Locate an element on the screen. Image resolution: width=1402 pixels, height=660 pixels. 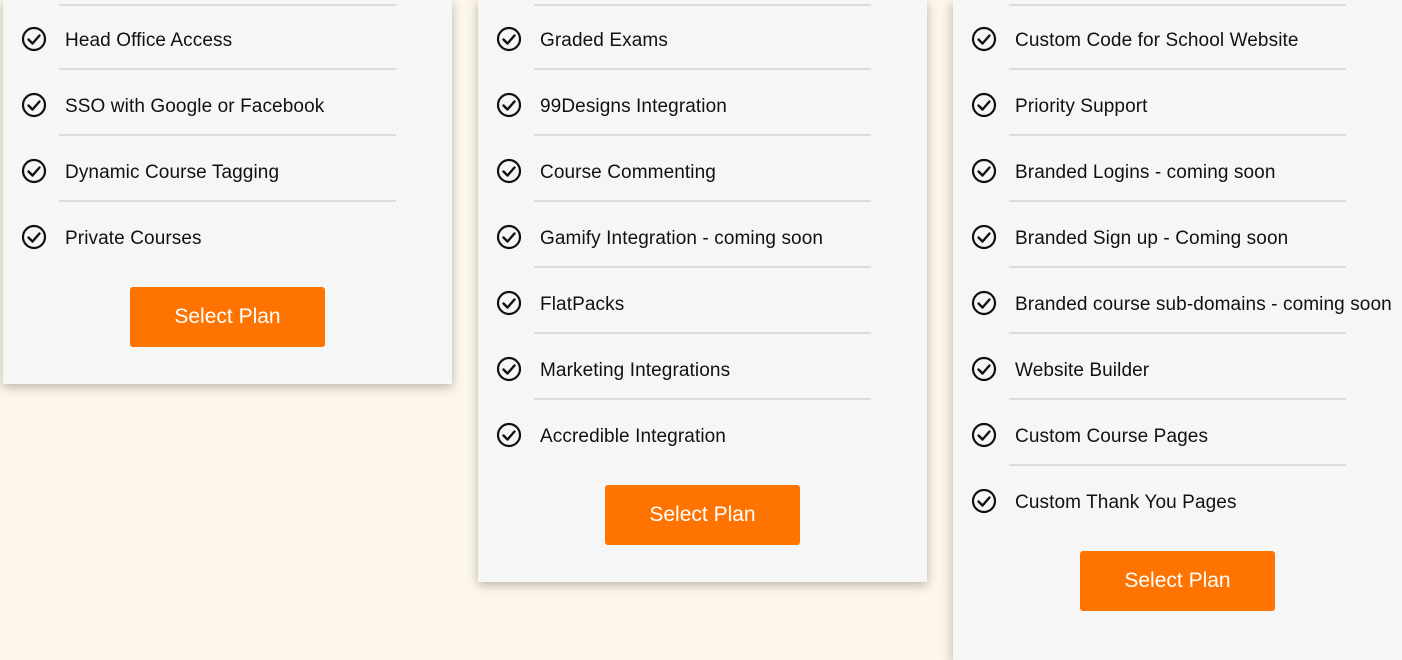
feature-item: FlatPacks is located at coordinates (702, 301).